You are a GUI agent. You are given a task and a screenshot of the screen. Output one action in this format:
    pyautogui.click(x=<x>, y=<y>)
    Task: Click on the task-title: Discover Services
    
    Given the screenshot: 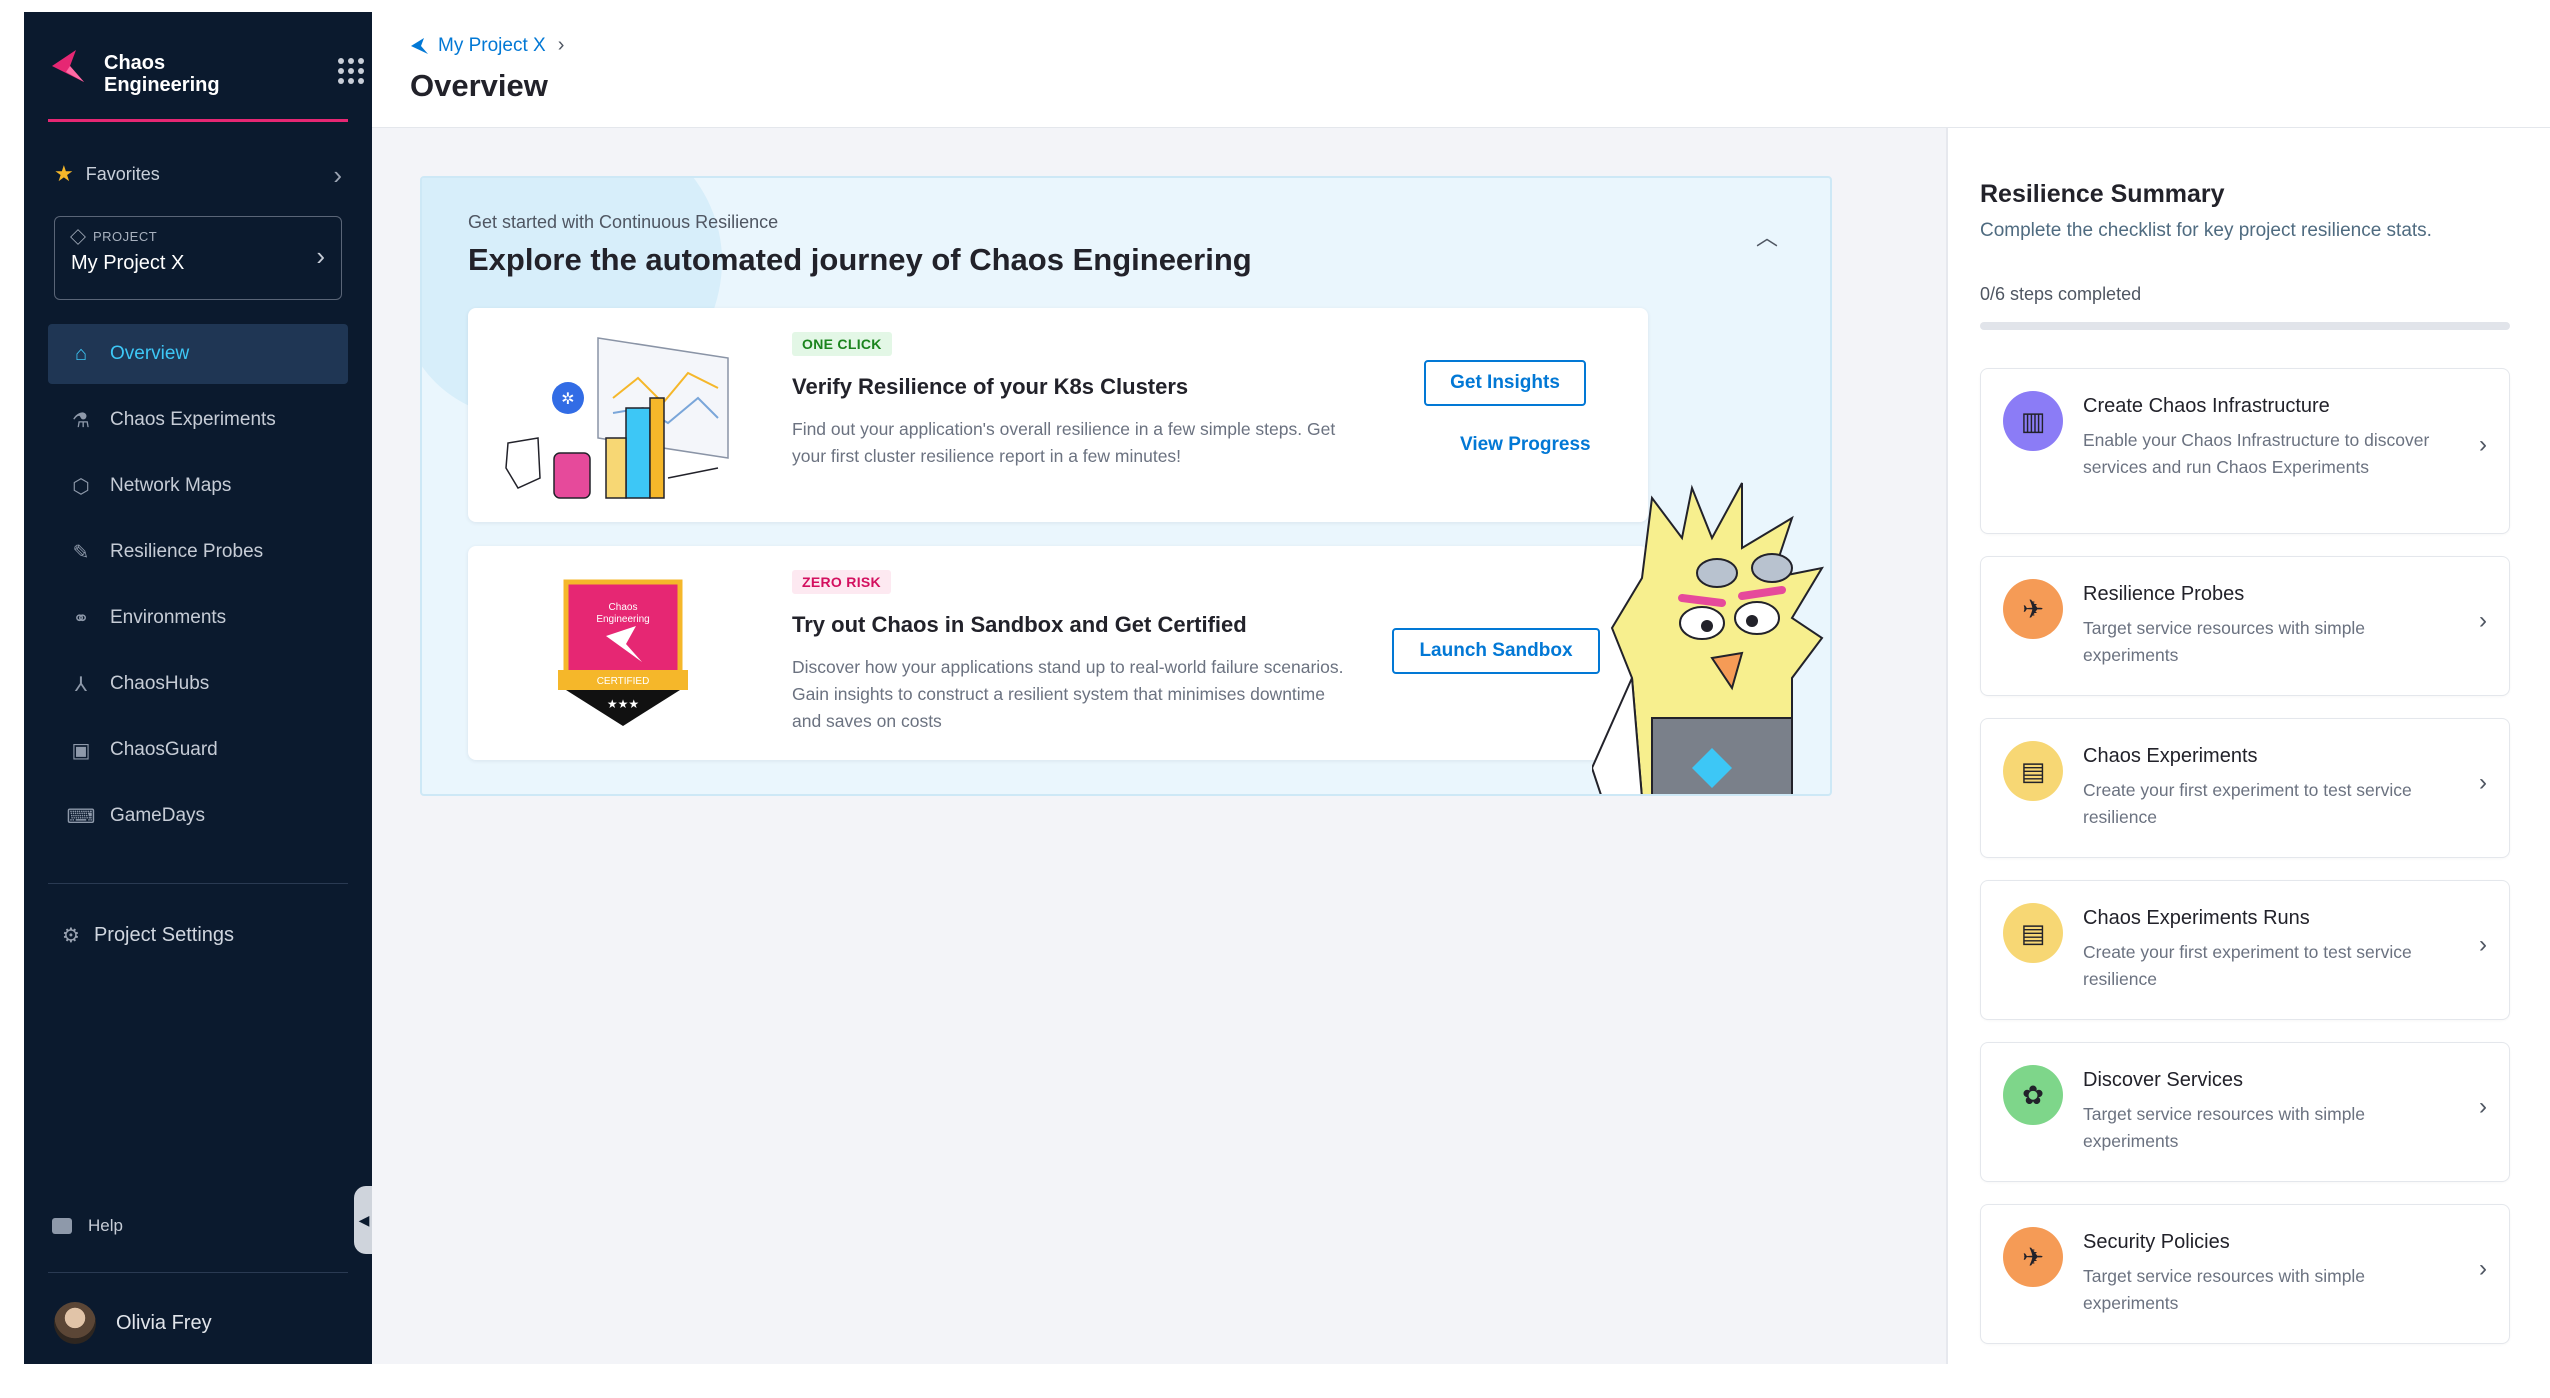 What is the action you would take?
    pyautogui.click(x=2163, y=1080)
    